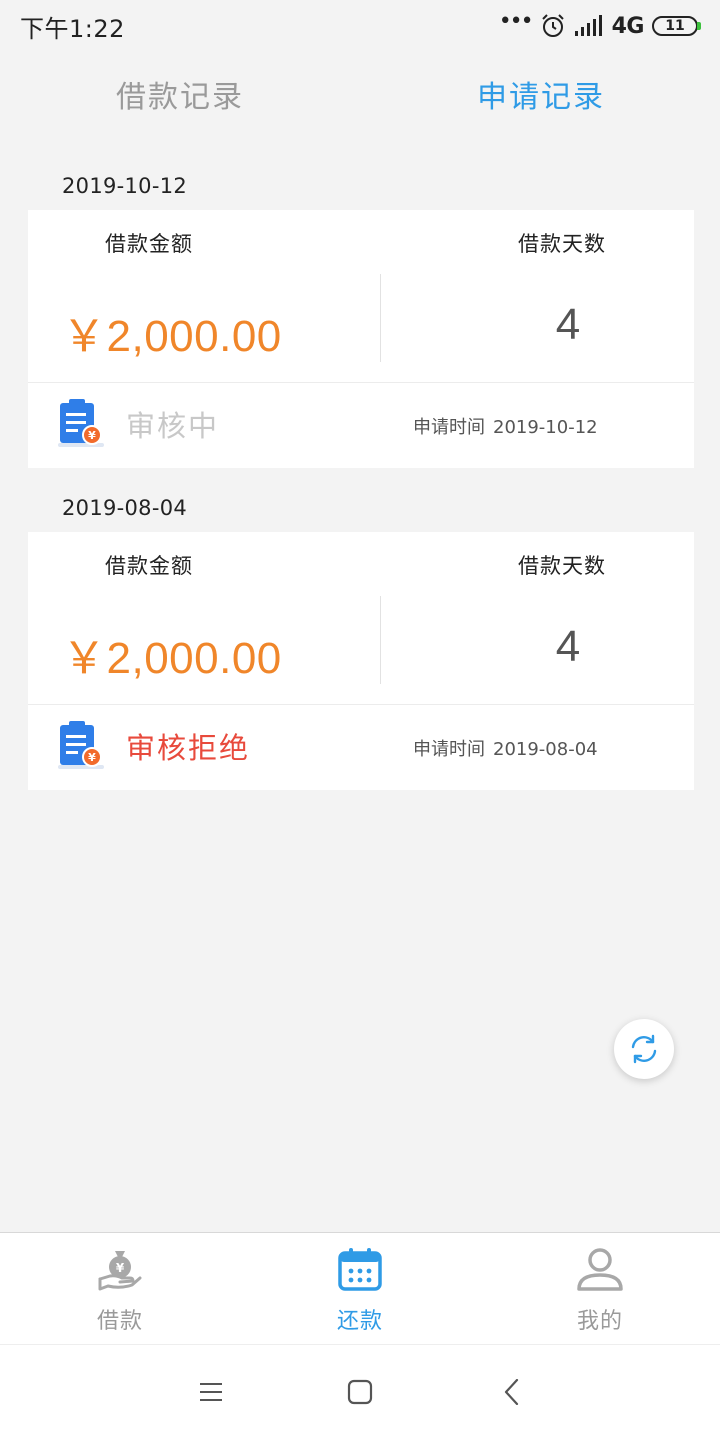 This screenshot has height=1440, width=720. Describe the element at coordinates (188, 748) in the screenshot. I see `status-badge: 审核拒绝` at that location.